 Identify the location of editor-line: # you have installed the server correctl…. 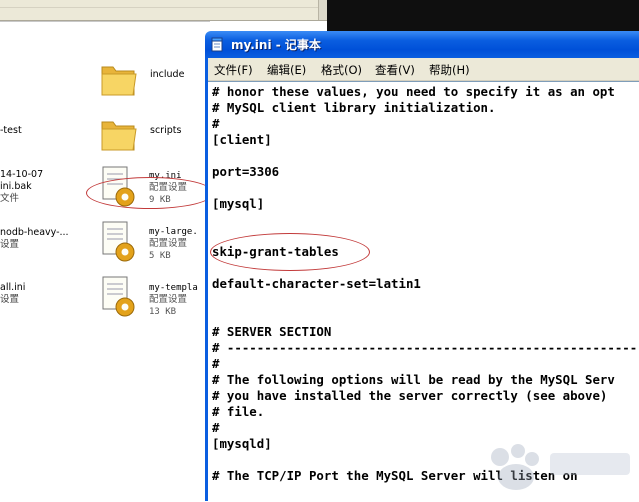
(410, 395).